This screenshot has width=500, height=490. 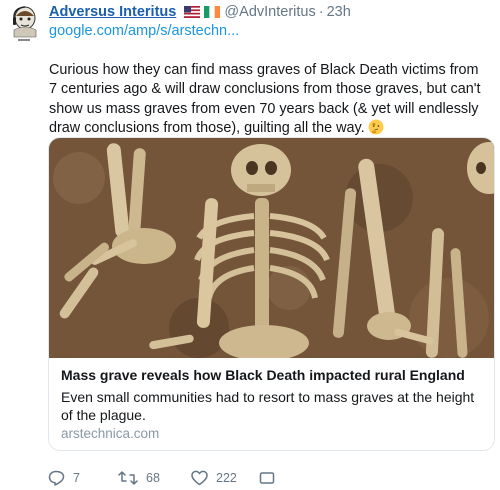 What do you see at coordinates (339, 12) in the screenshot?
I see `timestamp: 23h` at bounding box center [339, 12].